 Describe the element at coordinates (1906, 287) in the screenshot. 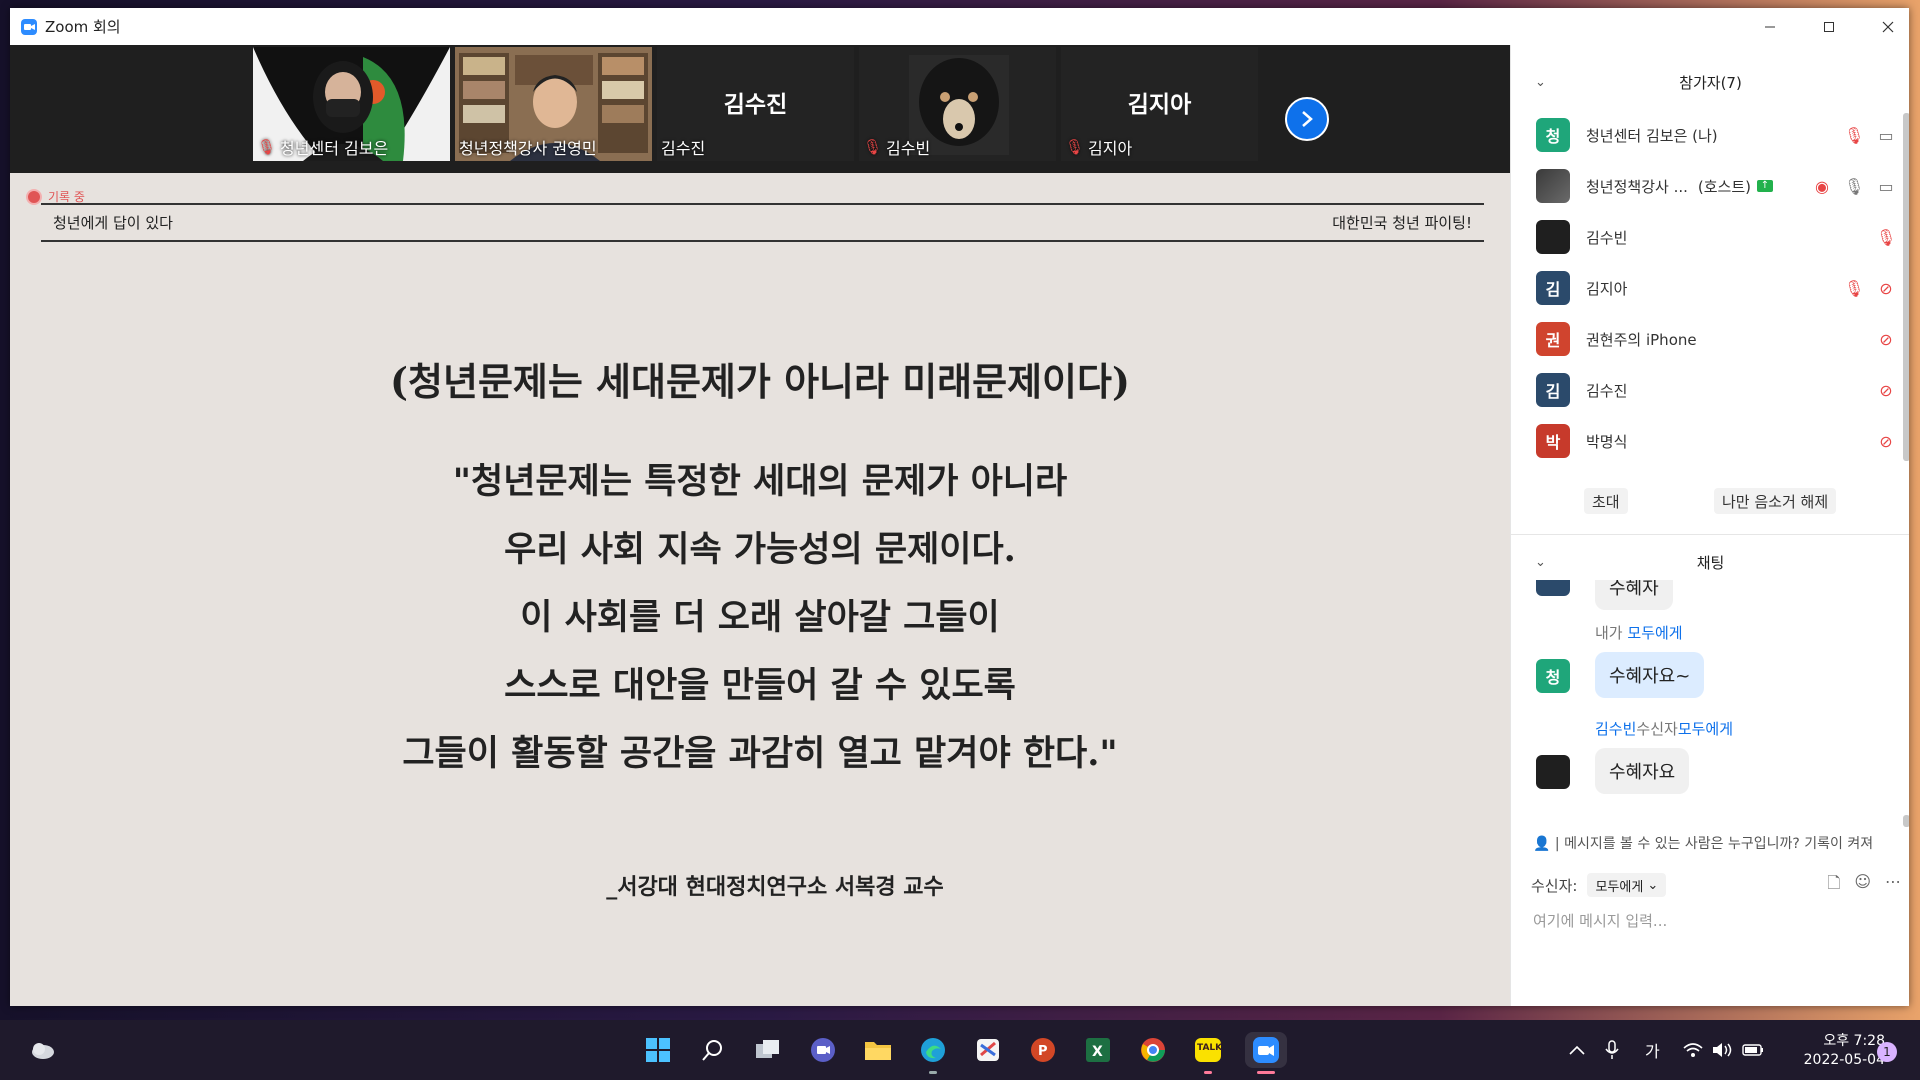

I see `participants-scrollbar` at that location.